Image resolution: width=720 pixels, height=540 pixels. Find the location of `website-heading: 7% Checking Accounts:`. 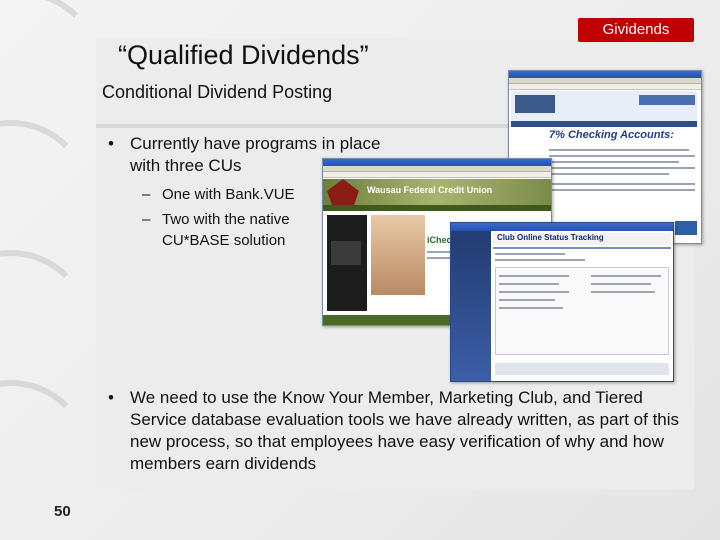

website-heading: 7% Checking Accounts: is located at coordinates (611, 135).